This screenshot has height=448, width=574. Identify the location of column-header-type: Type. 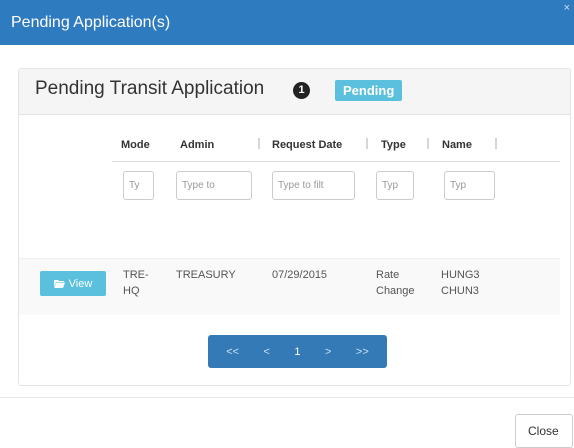
(393, 145).